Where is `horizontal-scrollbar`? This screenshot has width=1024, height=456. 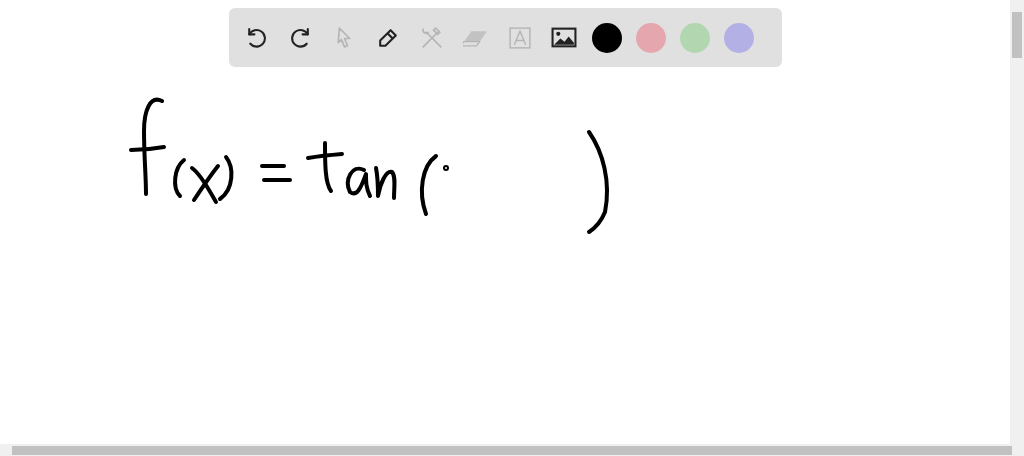
horizontal-scrollbar is located at coordinates (512, 450).